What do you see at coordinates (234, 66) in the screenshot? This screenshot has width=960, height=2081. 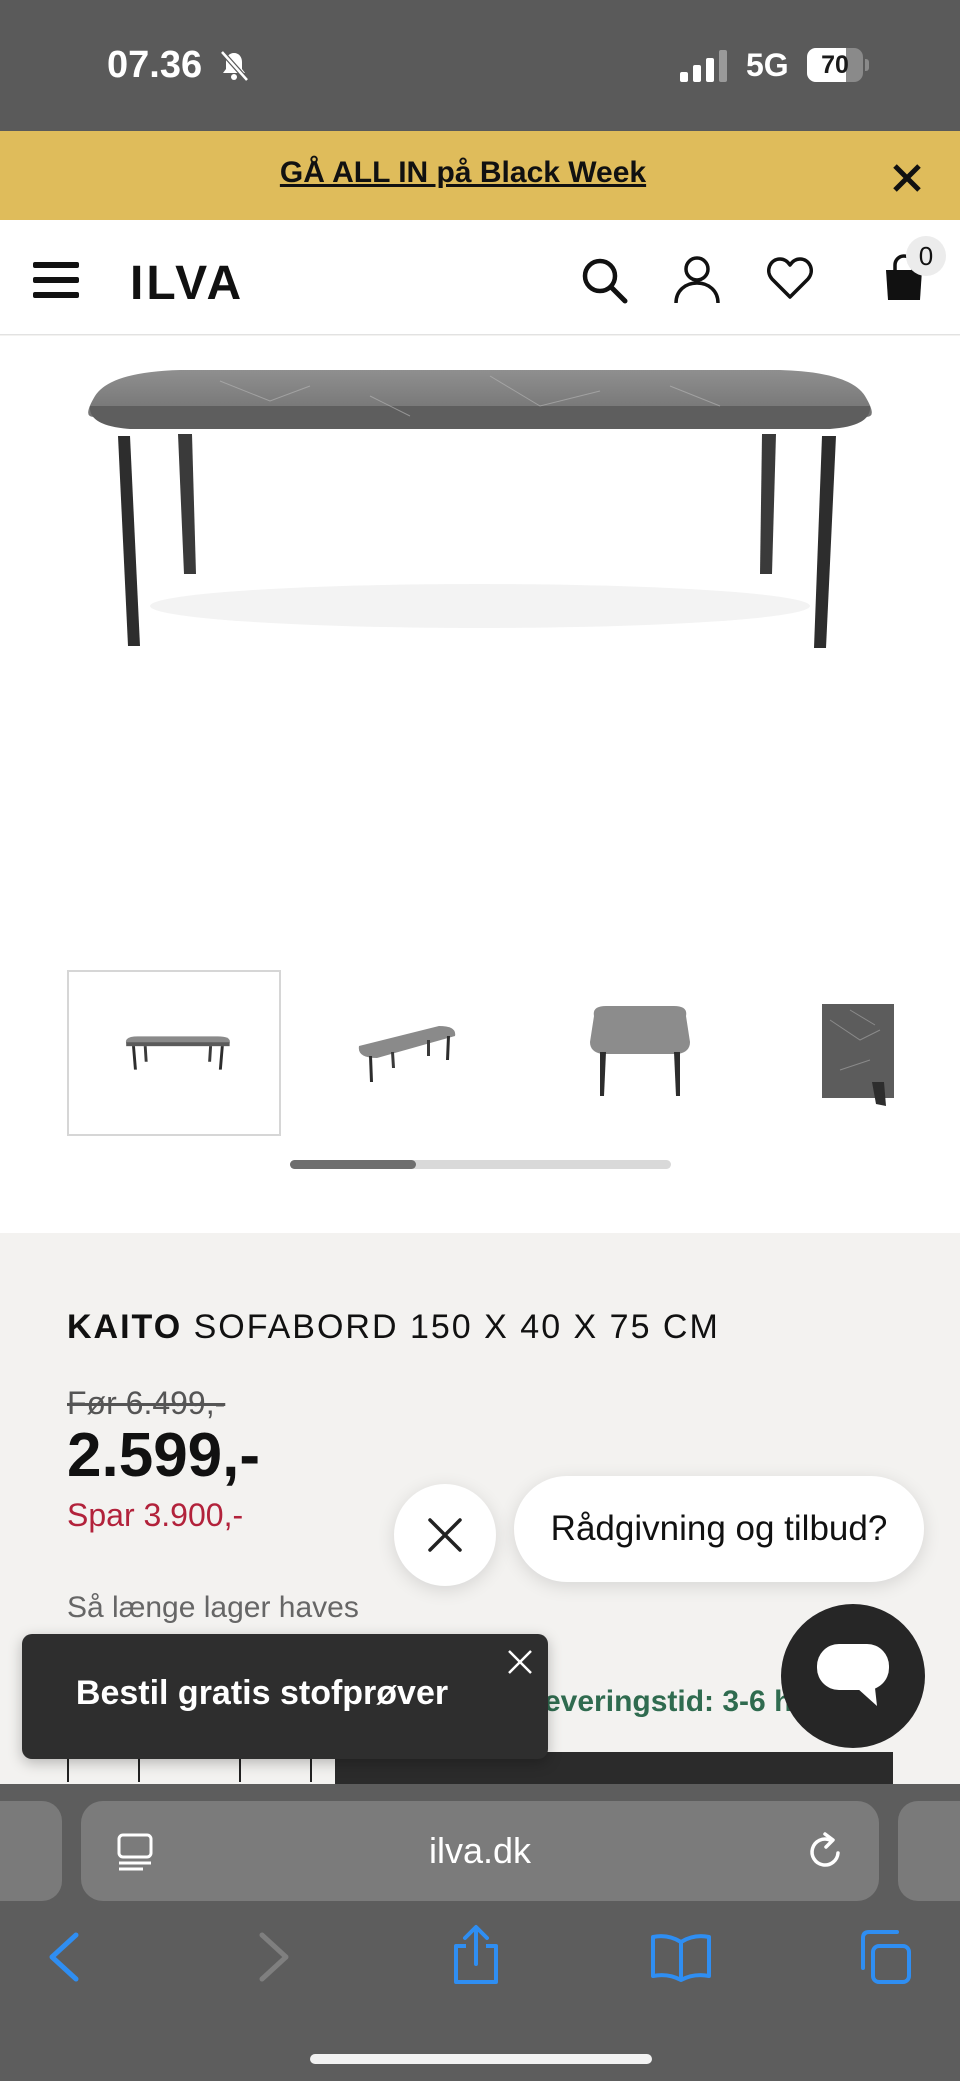 I see `bell-muted-icon` at bounding box center [234, 66].